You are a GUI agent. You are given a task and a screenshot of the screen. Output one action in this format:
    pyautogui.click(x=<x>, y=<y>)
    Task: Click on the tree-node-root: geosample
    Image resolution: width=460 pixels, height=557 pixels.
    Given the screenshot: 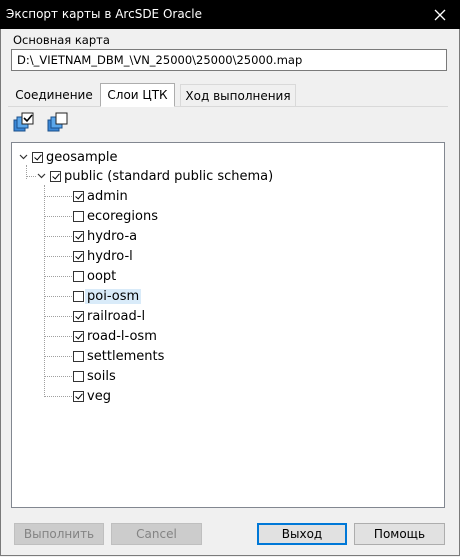 What is the action you would take?
    pyautogui.click(x=67, y=157)
    